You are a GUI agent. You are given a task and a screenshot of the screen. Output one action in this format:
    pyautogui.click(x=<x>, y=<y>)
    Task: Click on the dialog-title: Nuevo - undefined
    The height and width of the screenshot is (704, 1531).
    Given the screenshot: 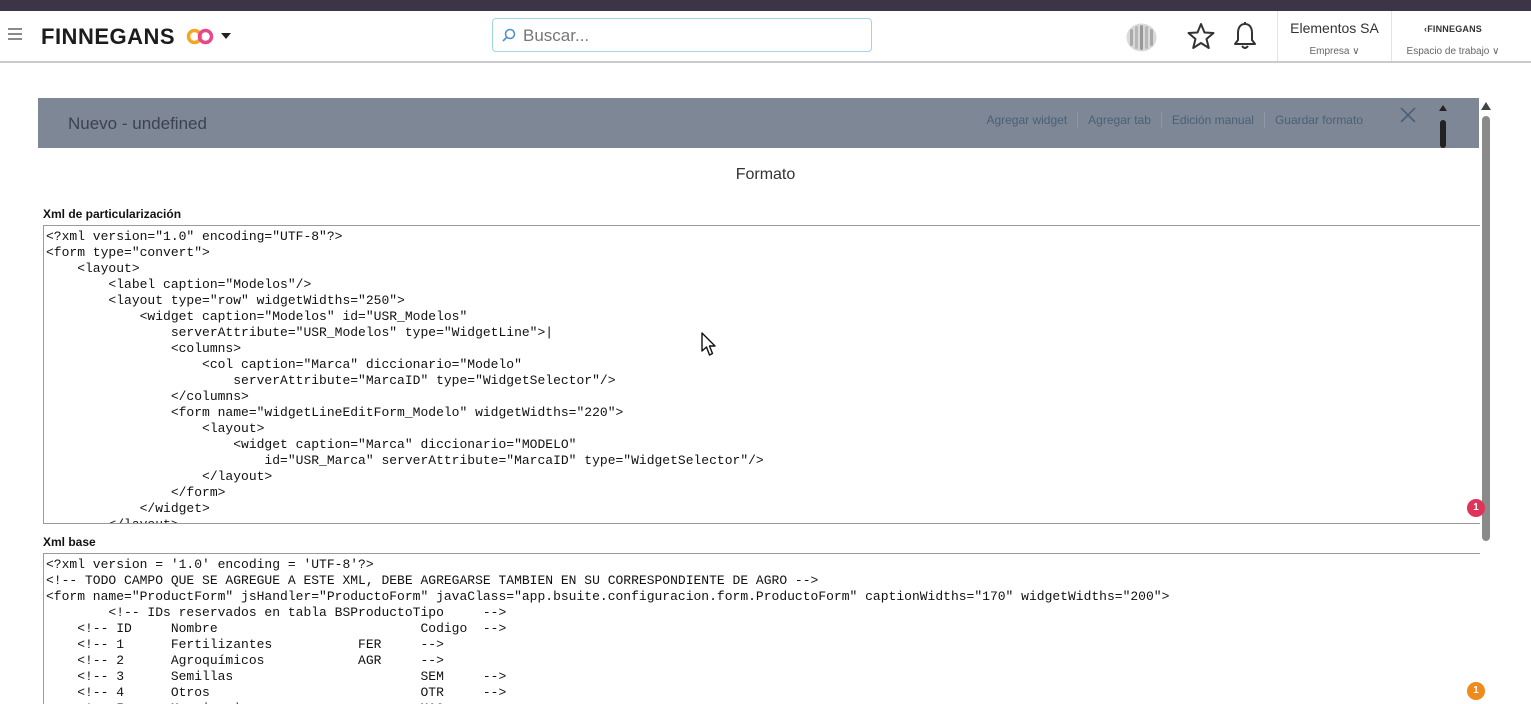 What is the action you would take?
    pyautogui.click(x=137, y=123)
    